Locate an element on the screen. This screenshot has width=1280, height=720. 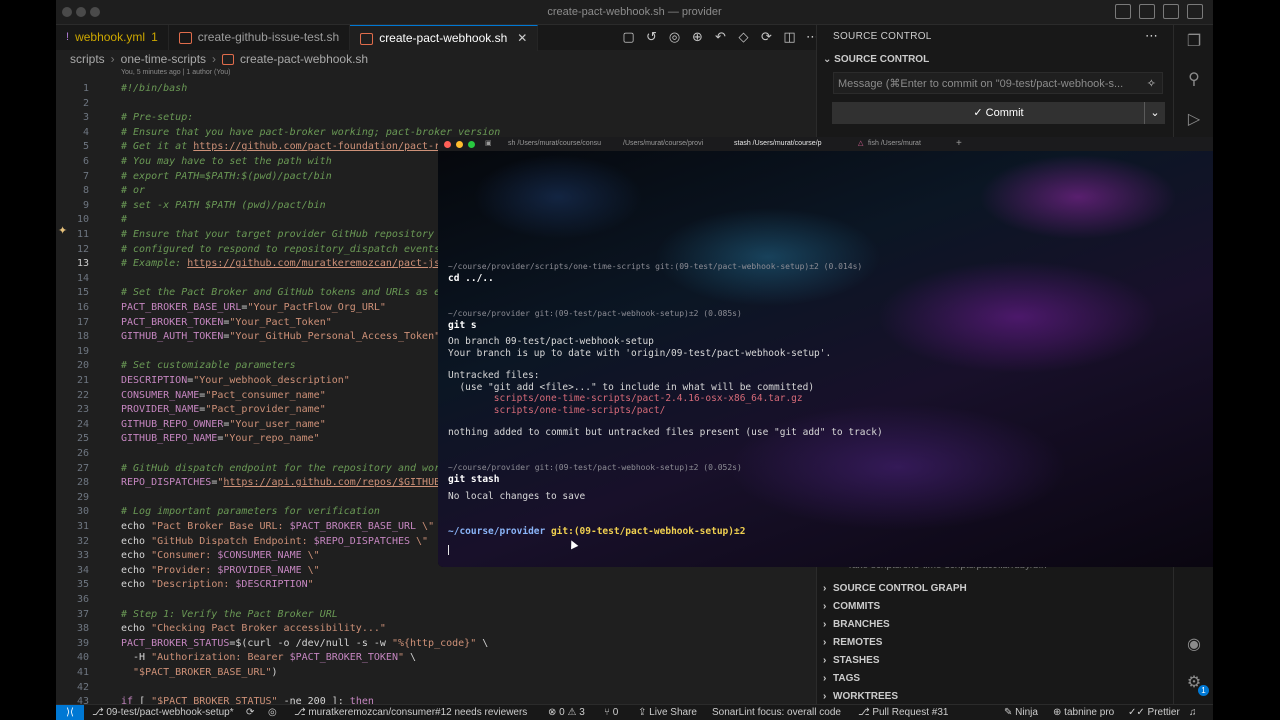
code-token: #!/bin/bash is located at coordinates (154, 88).